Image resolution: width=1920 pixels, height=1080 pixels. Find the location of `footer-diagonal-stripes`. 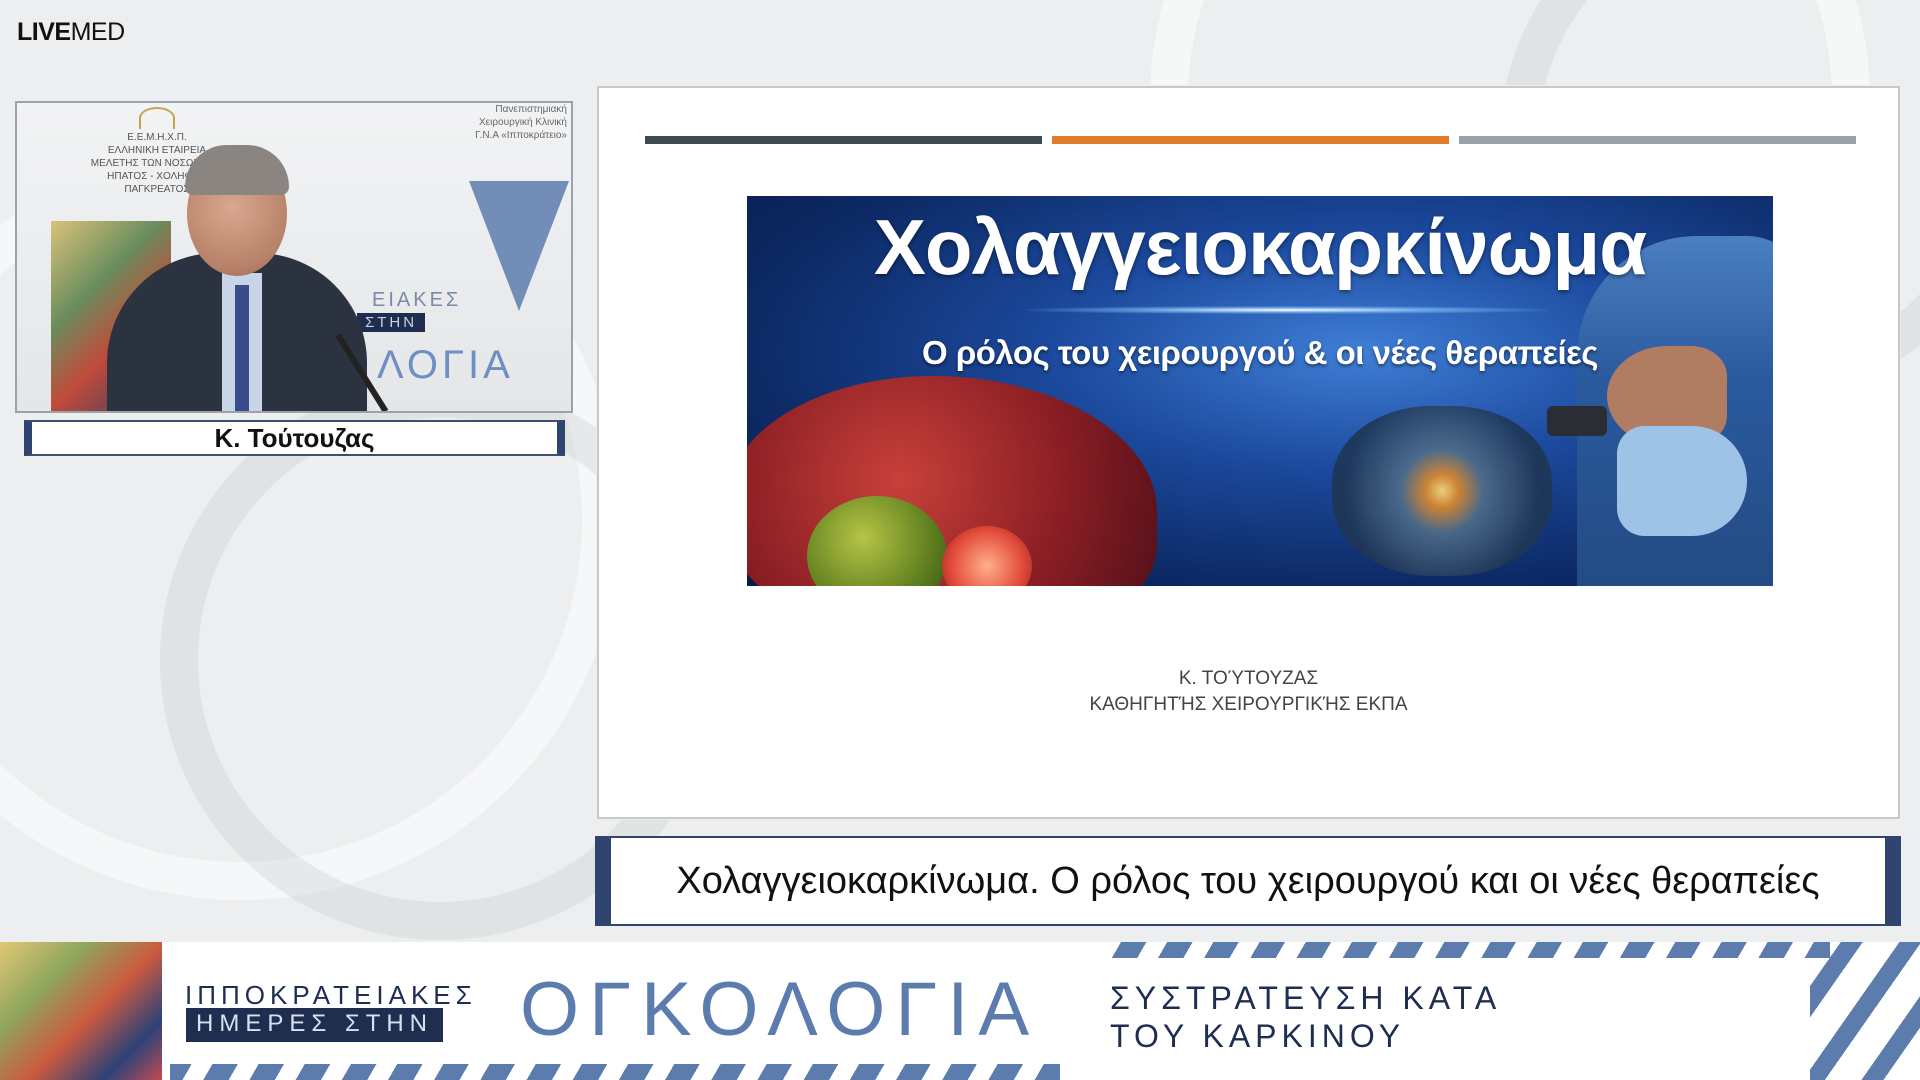

footer-diagonal-stripes is located at coordinates (1865, 1011).